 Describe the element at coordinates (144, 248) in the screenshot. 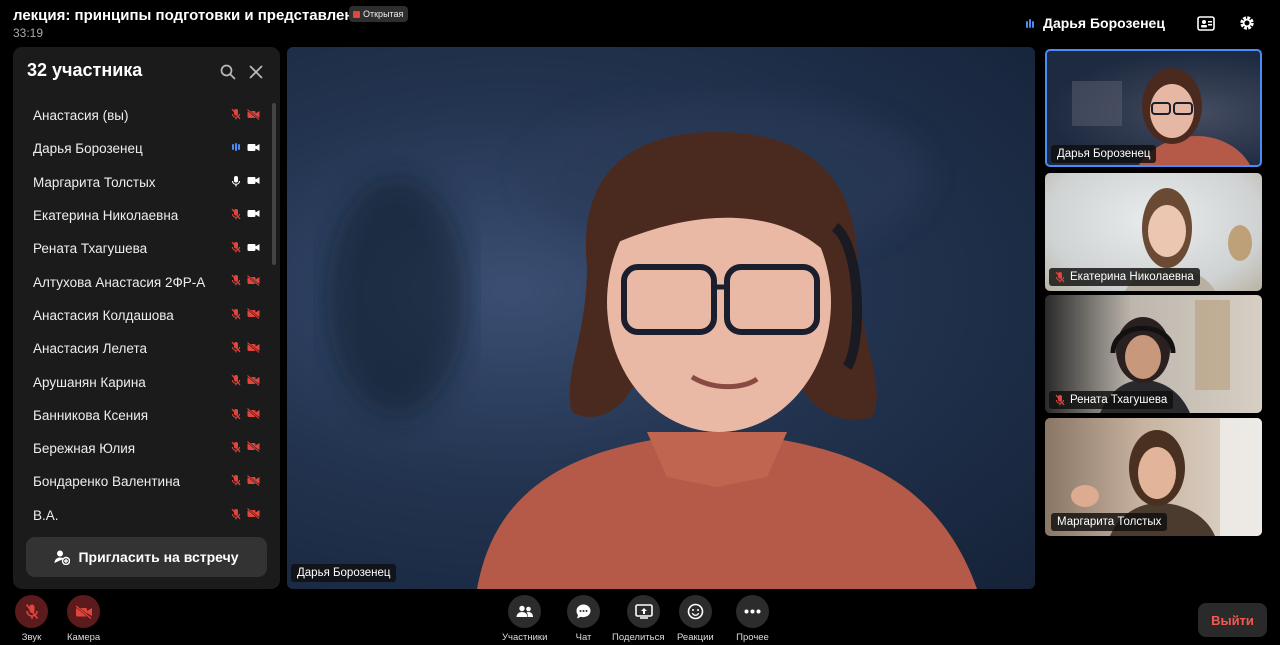

I see `participant-row: Рената Тхагушева` at that location.